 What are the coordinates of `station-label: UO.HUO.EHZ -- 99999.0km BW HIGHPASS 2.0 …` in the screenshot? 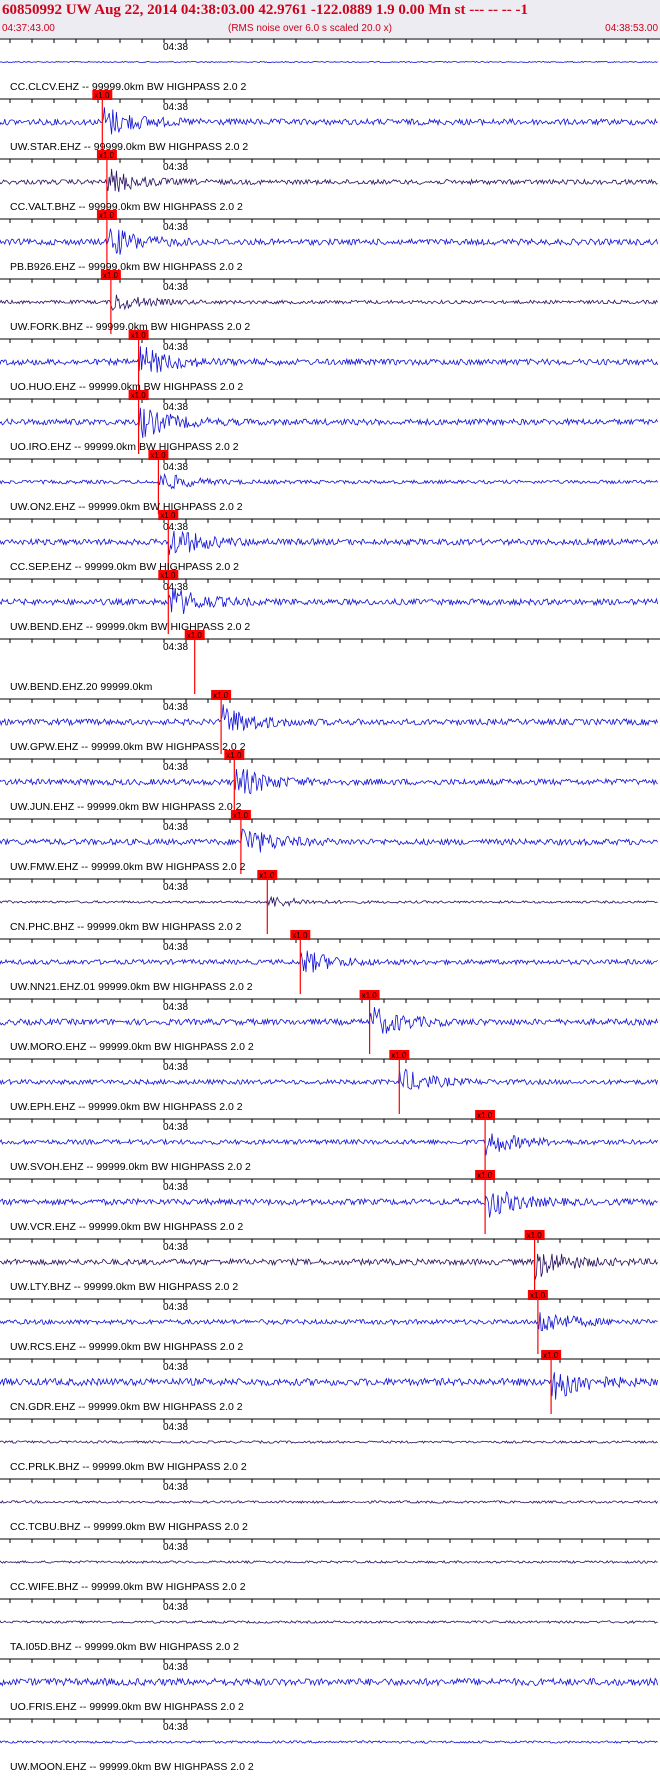 It's located at (126, 387).